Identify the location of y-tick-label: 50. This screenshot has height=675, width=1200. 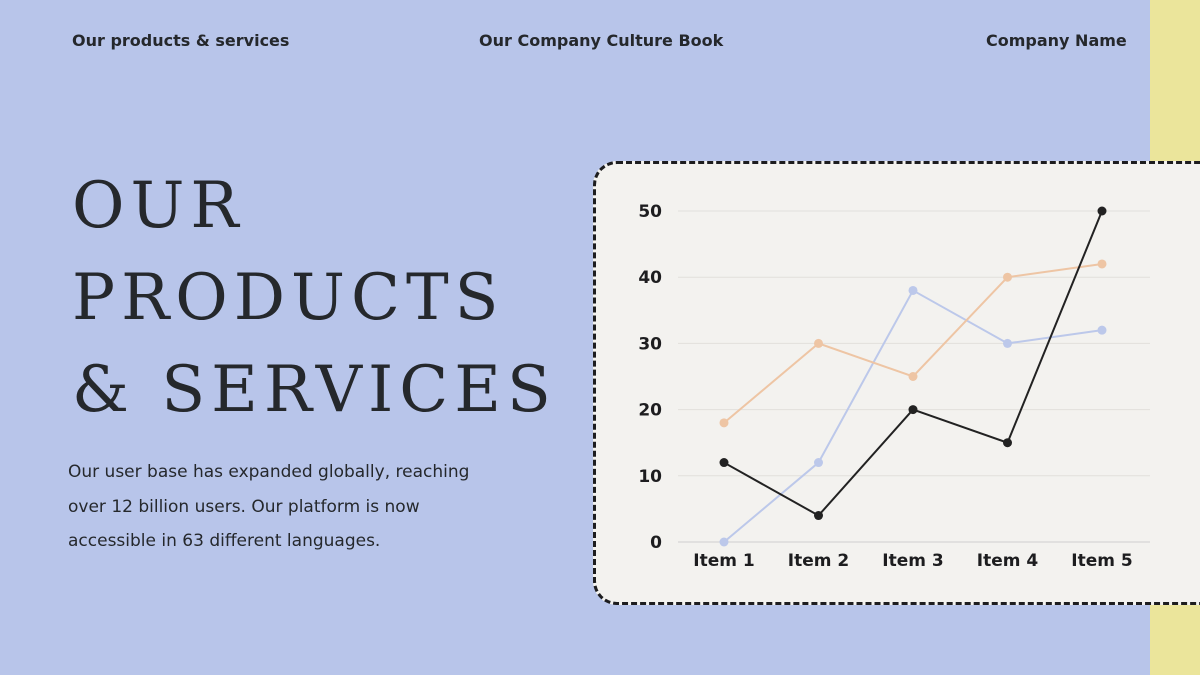
(650, 212).